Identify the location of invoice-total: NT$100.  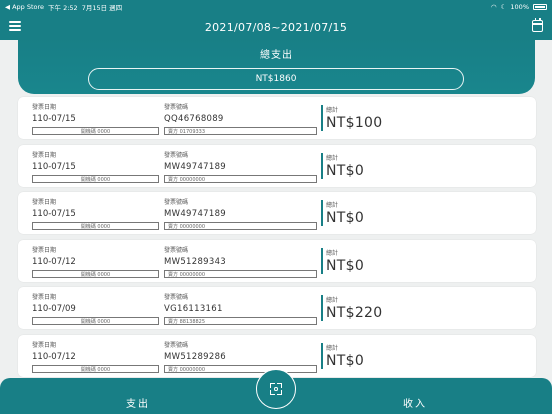
(354, 123).